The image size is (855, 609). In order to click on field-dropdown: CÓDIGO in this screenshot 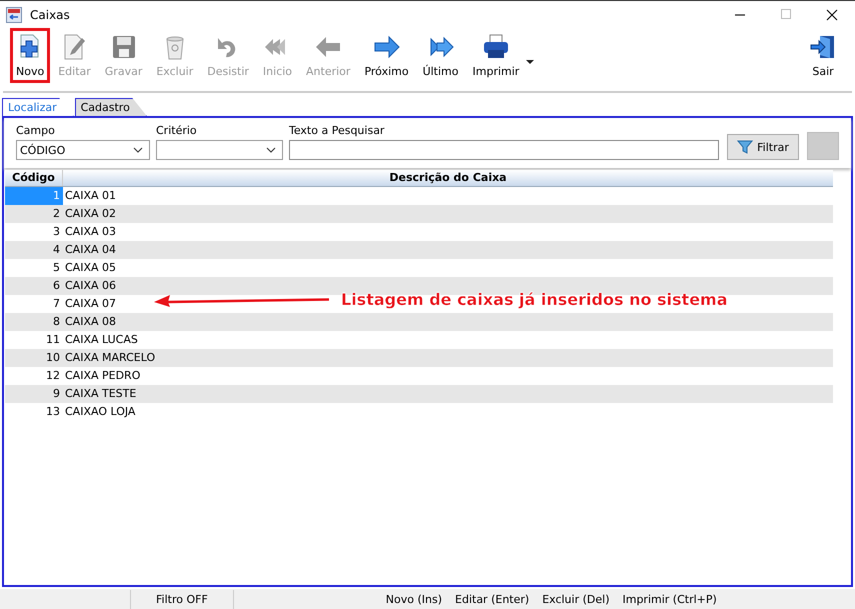, I will do `click(83, 150)`.